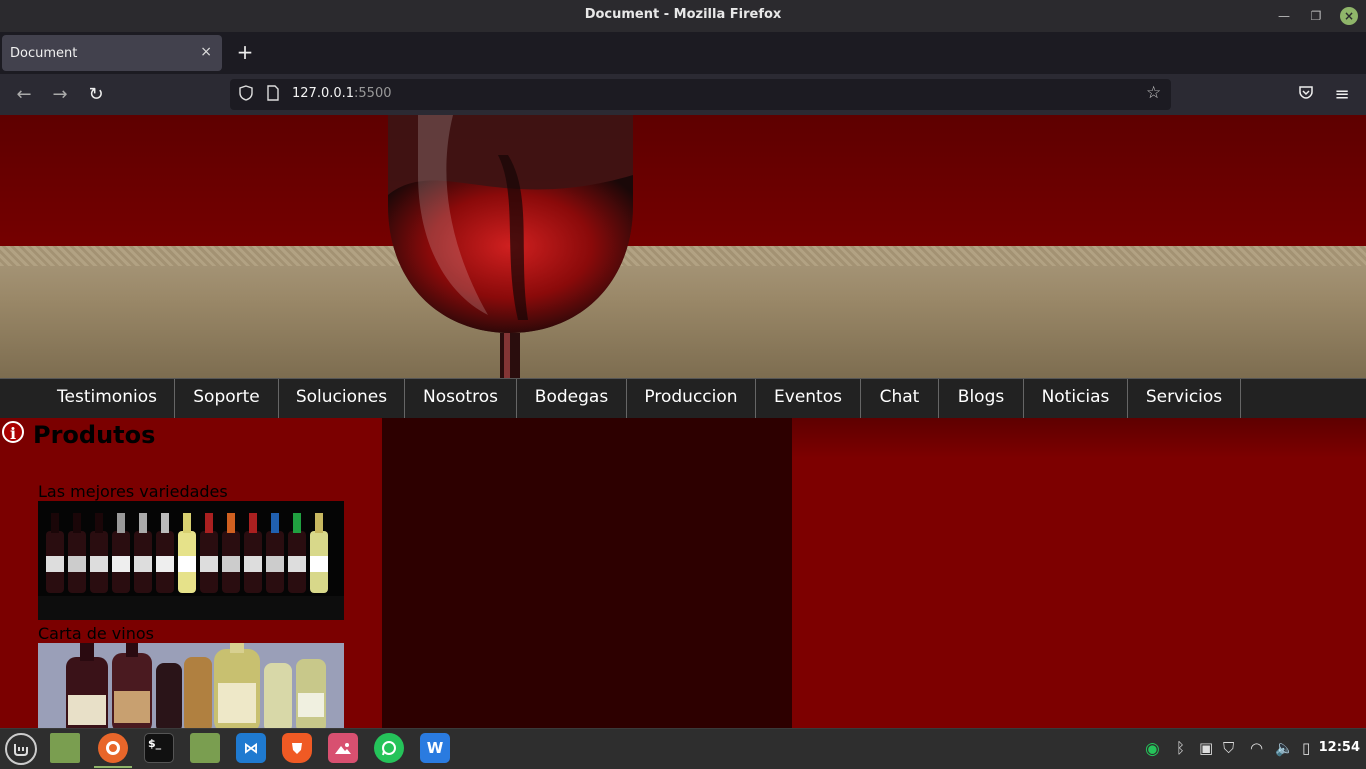 The image size is (1366, 769). Describe the element at coordinates (96, 95) in the screenshot. I see `reload-icon: ↻` at that location.